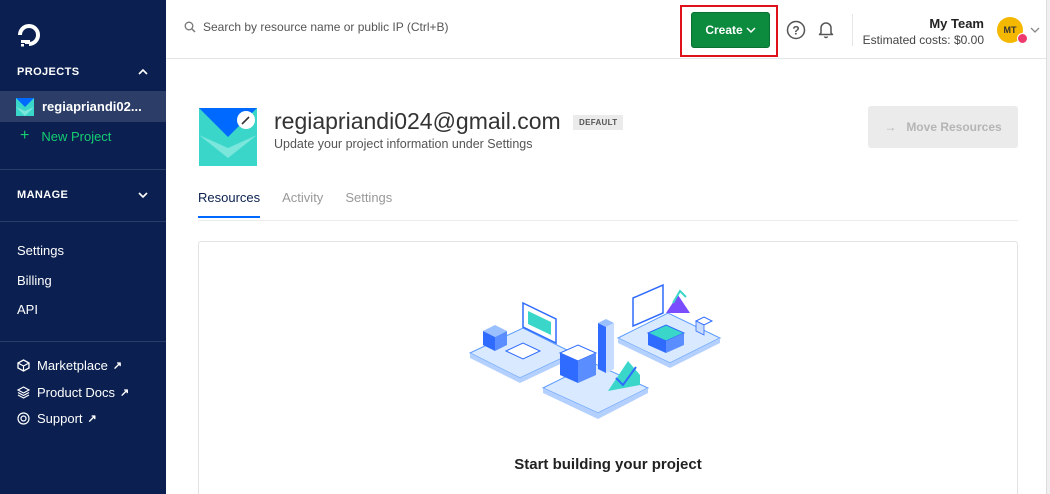  What do you see at coordinates (608, 464) in the screenshot?
I see `empty-state-title: Start building your project` at bounding box center [608, 464].